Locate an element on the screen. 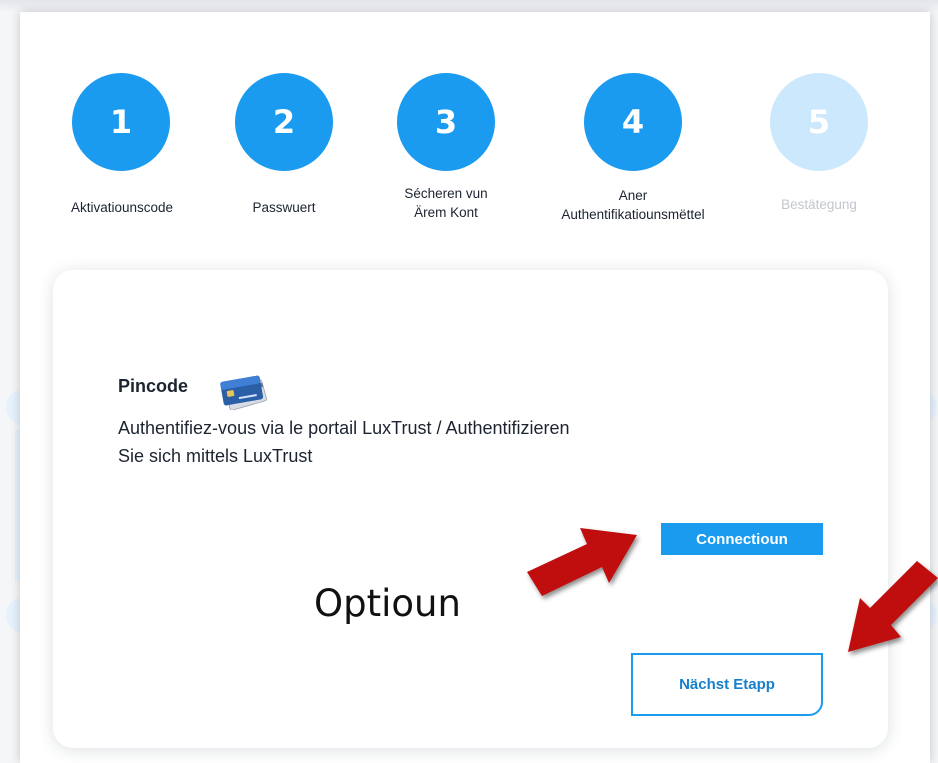 Image resolution: width=938 pixels, height=763 pixels. option-annotation-label: Optioun is located at coordinates (387, 603).